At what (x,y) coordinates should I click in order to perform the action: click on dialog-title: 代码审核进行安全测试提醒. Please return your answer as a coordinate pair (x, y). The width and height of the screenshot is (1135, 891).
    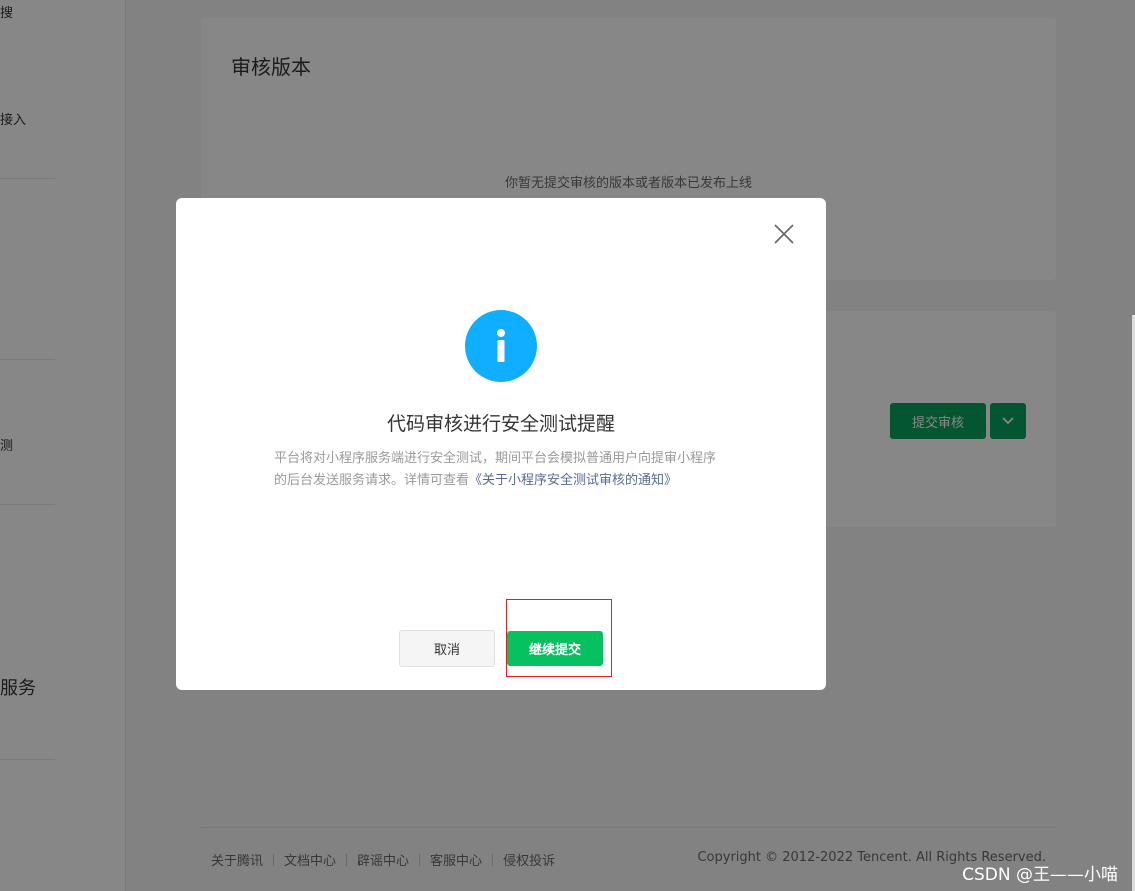
    Looking at the image, I should click on (500, 424).